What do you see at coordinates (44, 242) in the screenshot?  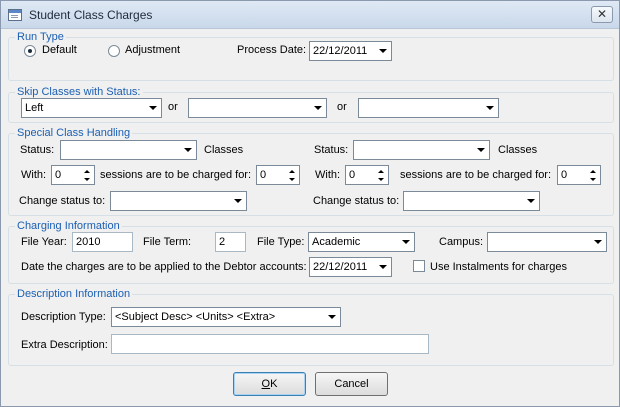 I see `file-year-label: File Year:` at bounding box center [44, 242].